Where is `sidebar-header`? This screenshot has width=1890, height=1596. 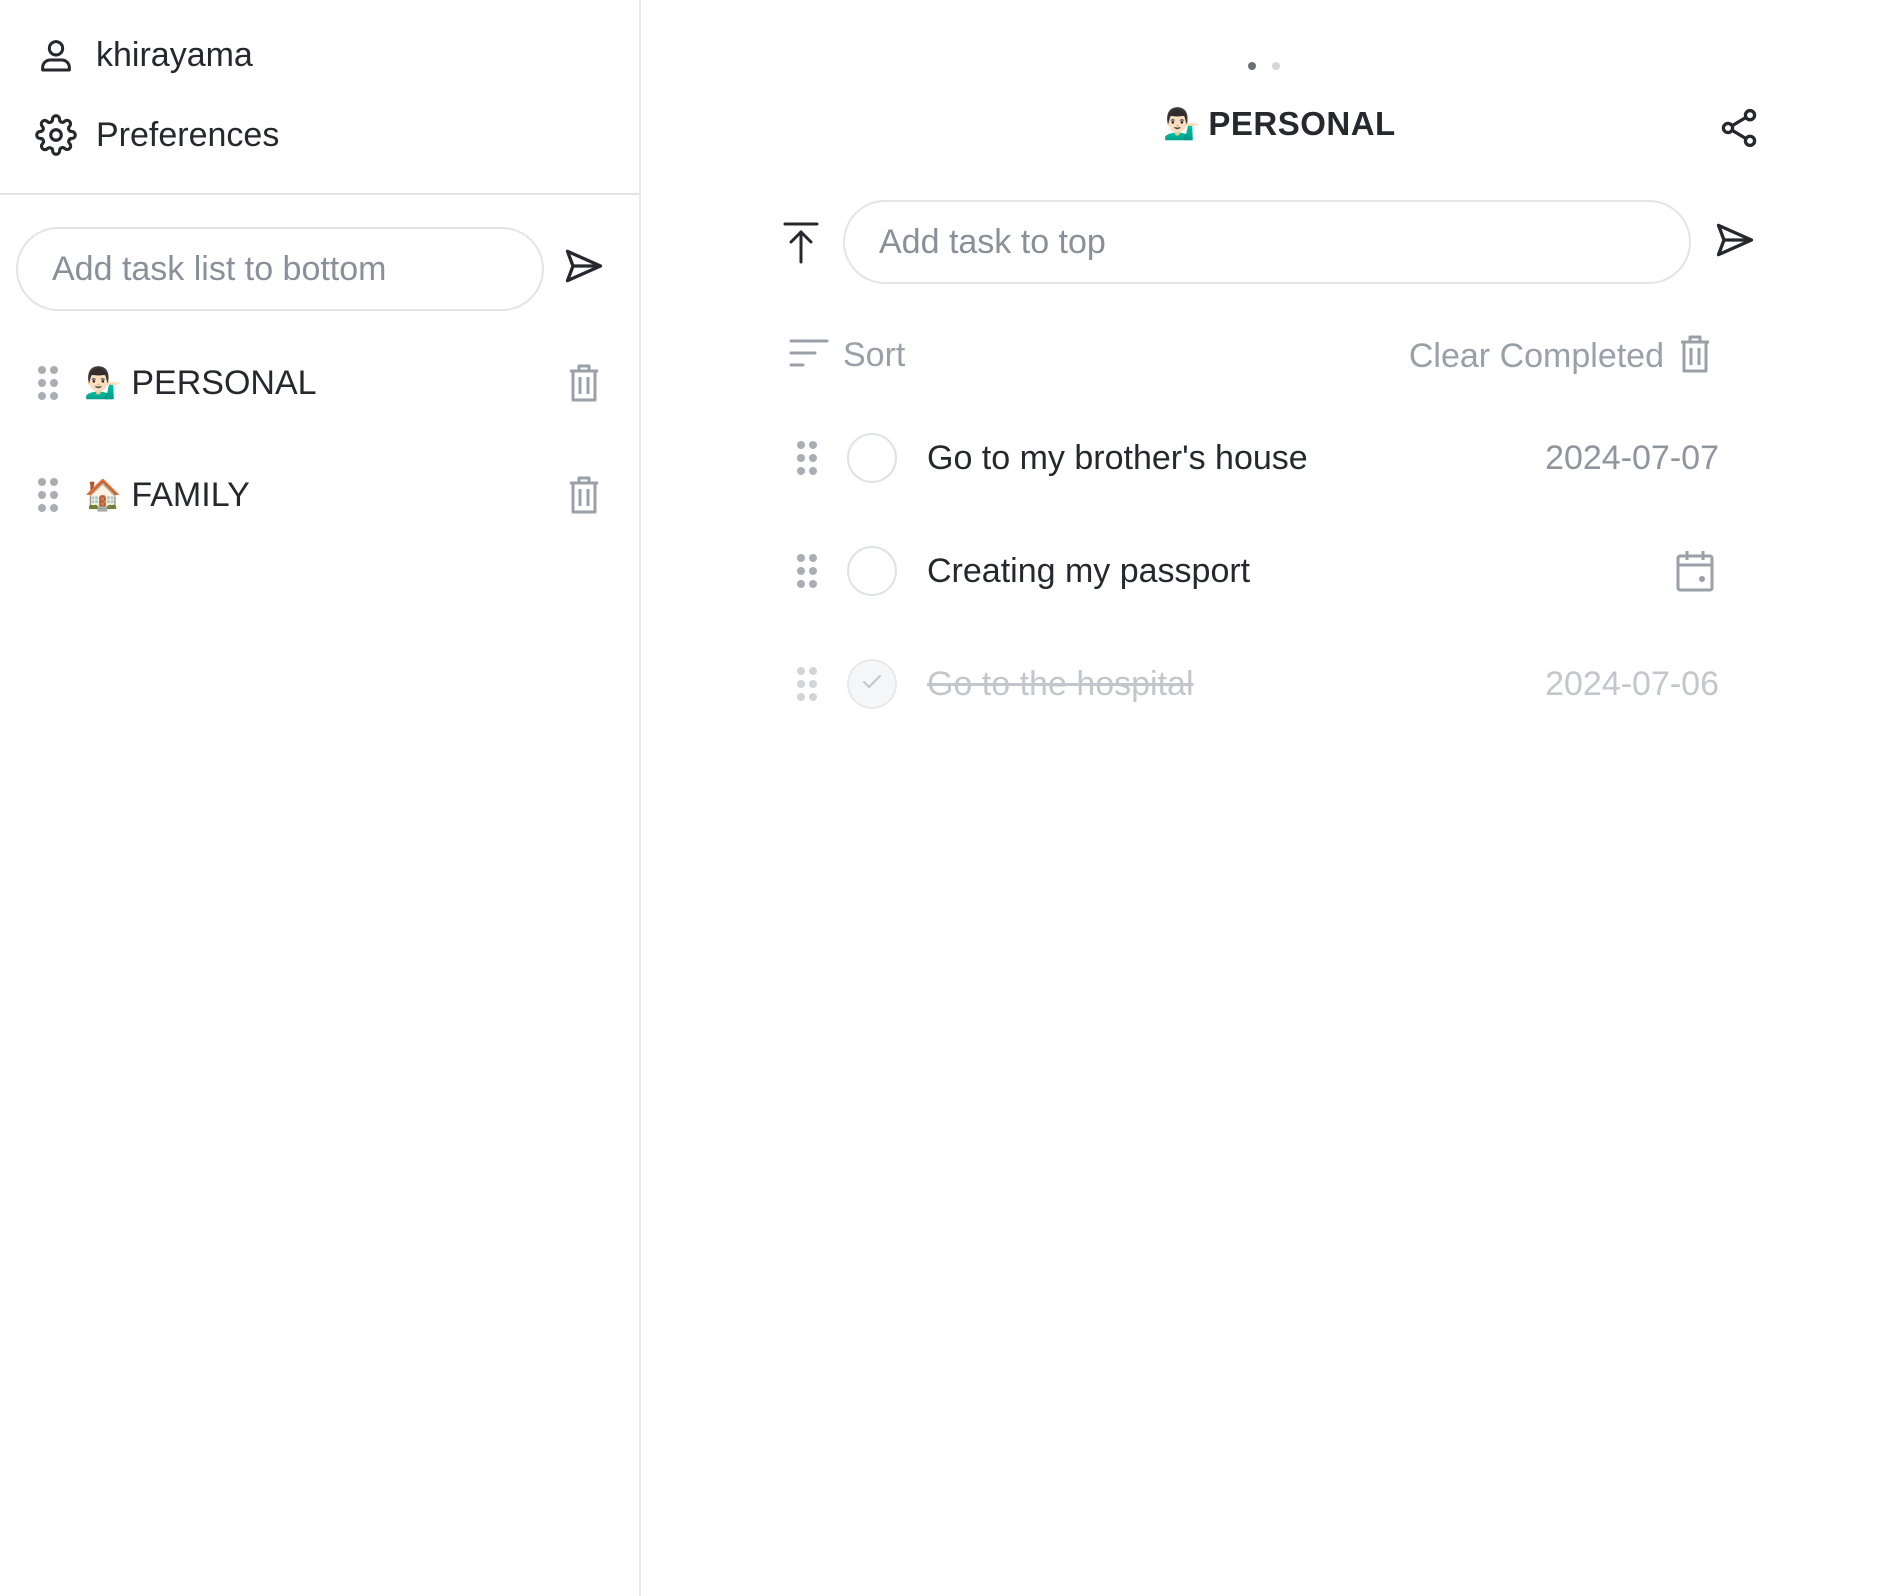
sidebar-header is located at coordinates (319, 97).